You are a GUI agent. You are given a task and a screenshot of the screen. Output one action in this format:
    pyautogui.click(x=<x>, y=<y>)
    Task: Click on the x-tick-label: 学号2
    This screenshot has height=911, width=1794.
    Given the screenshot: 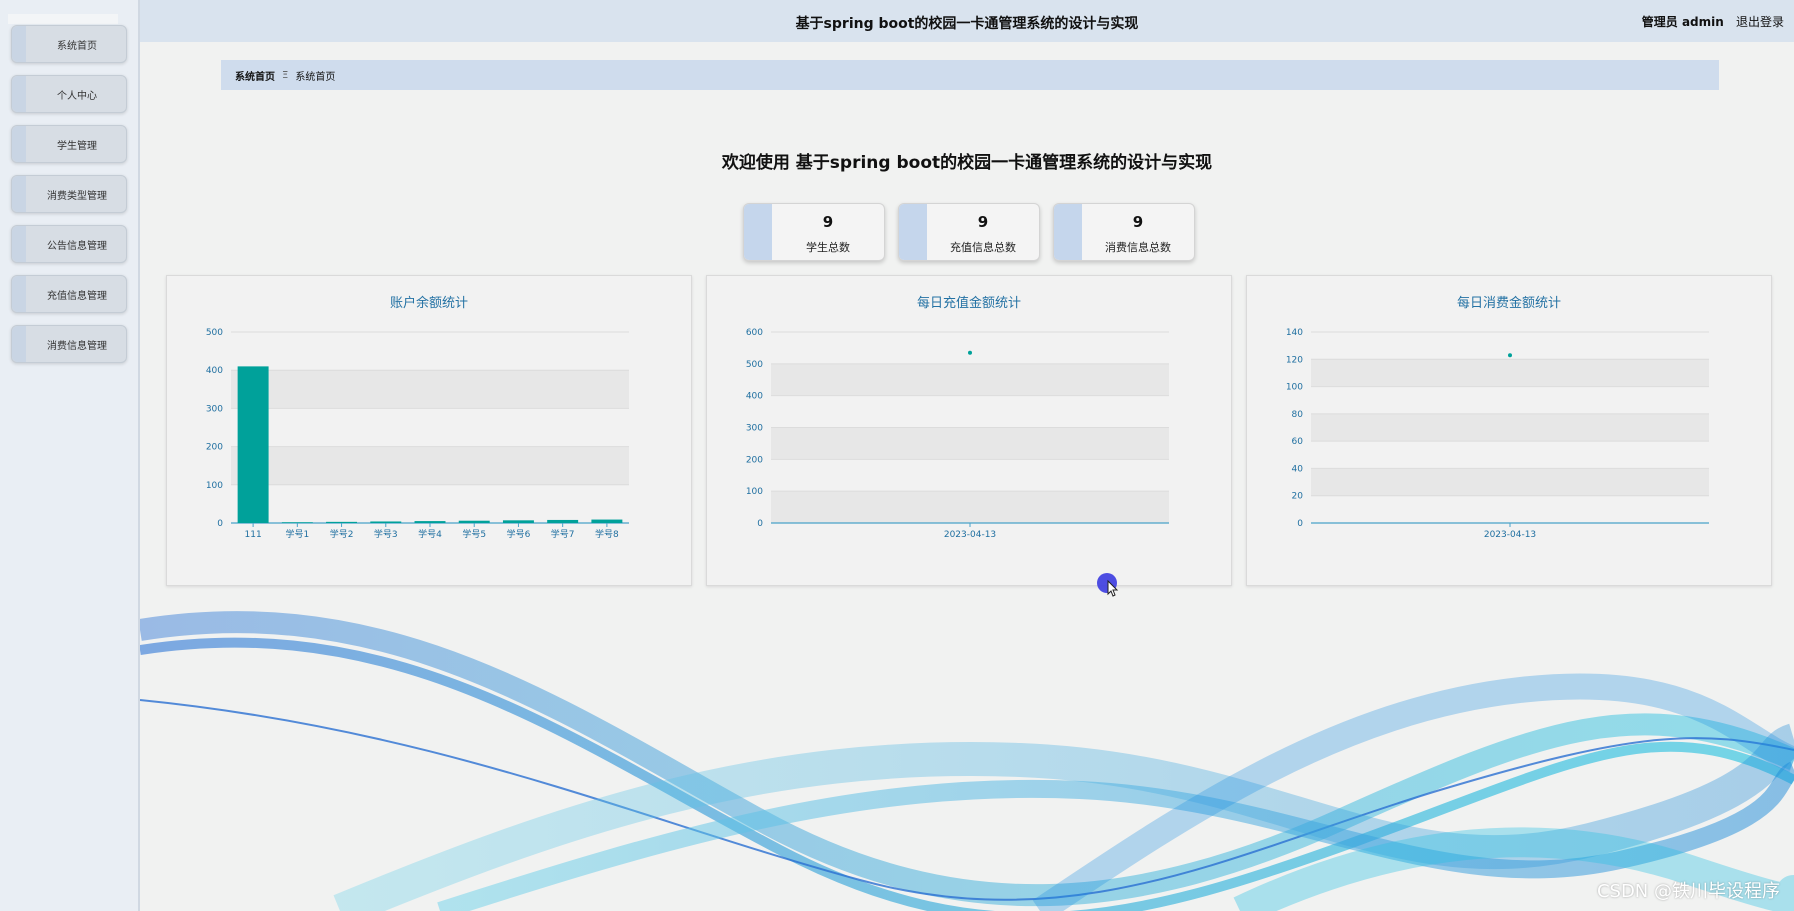 What is the action you would take?
    pyautogui.click(x=342, y=534)
    